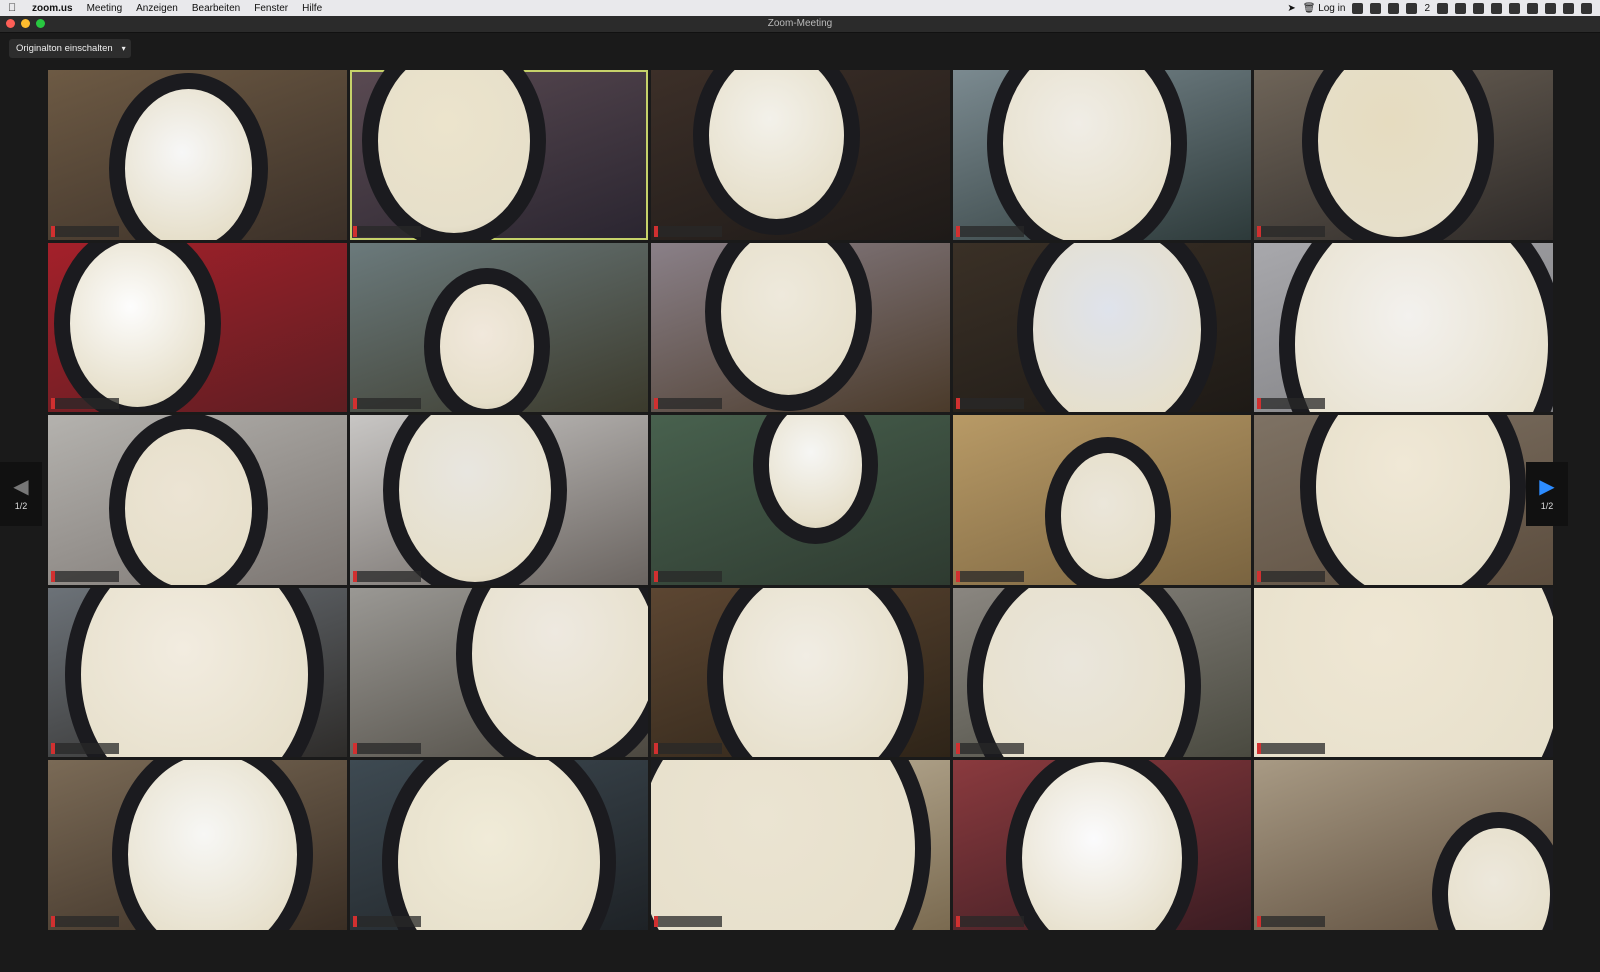  What do you see at coordinates (1532, 8) in the screenshot?
I see `volume-icon` at bounding box center [1532, 8].